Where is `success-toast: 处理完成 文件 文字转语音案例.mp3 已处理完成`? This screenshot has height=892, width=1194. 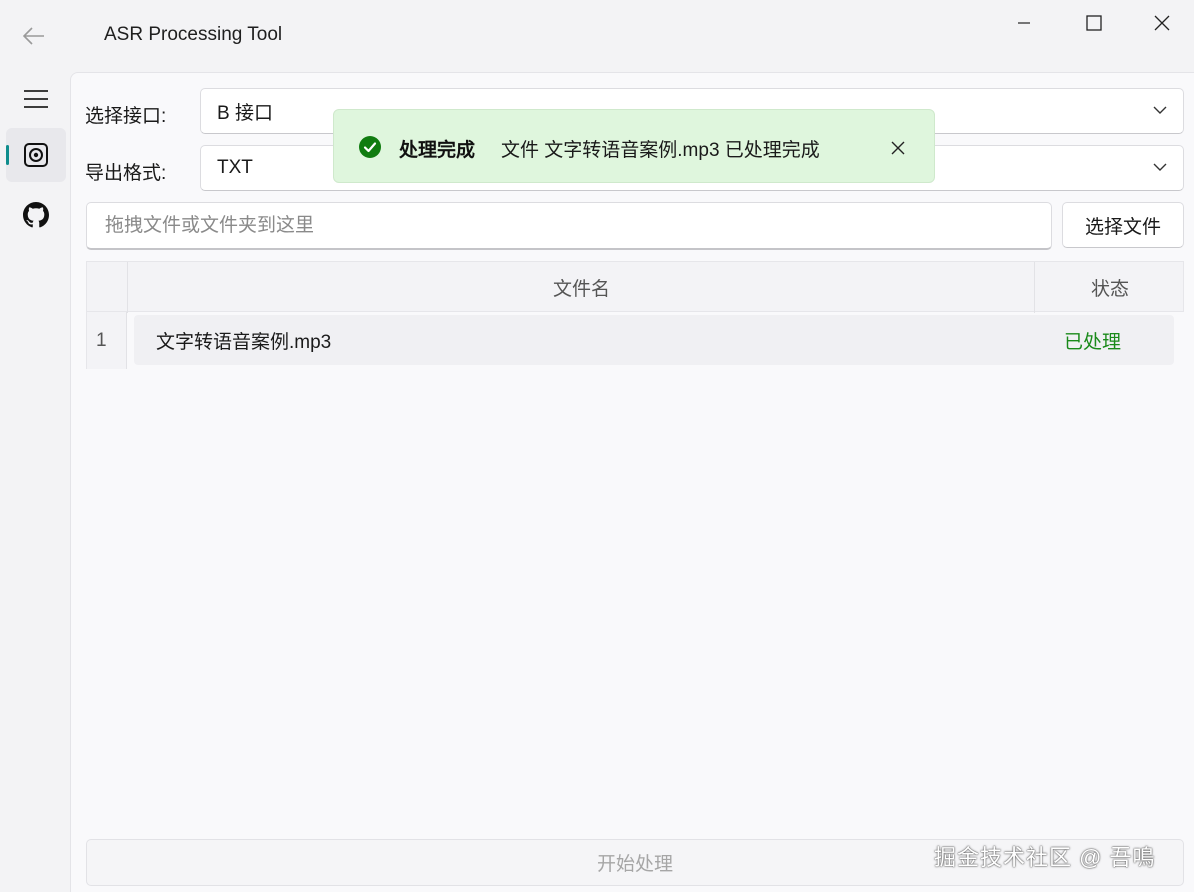
success-toast: 处理完成 文件 文字转语音案例.mp3 已处理完成 is located at coordinates (634, 146).